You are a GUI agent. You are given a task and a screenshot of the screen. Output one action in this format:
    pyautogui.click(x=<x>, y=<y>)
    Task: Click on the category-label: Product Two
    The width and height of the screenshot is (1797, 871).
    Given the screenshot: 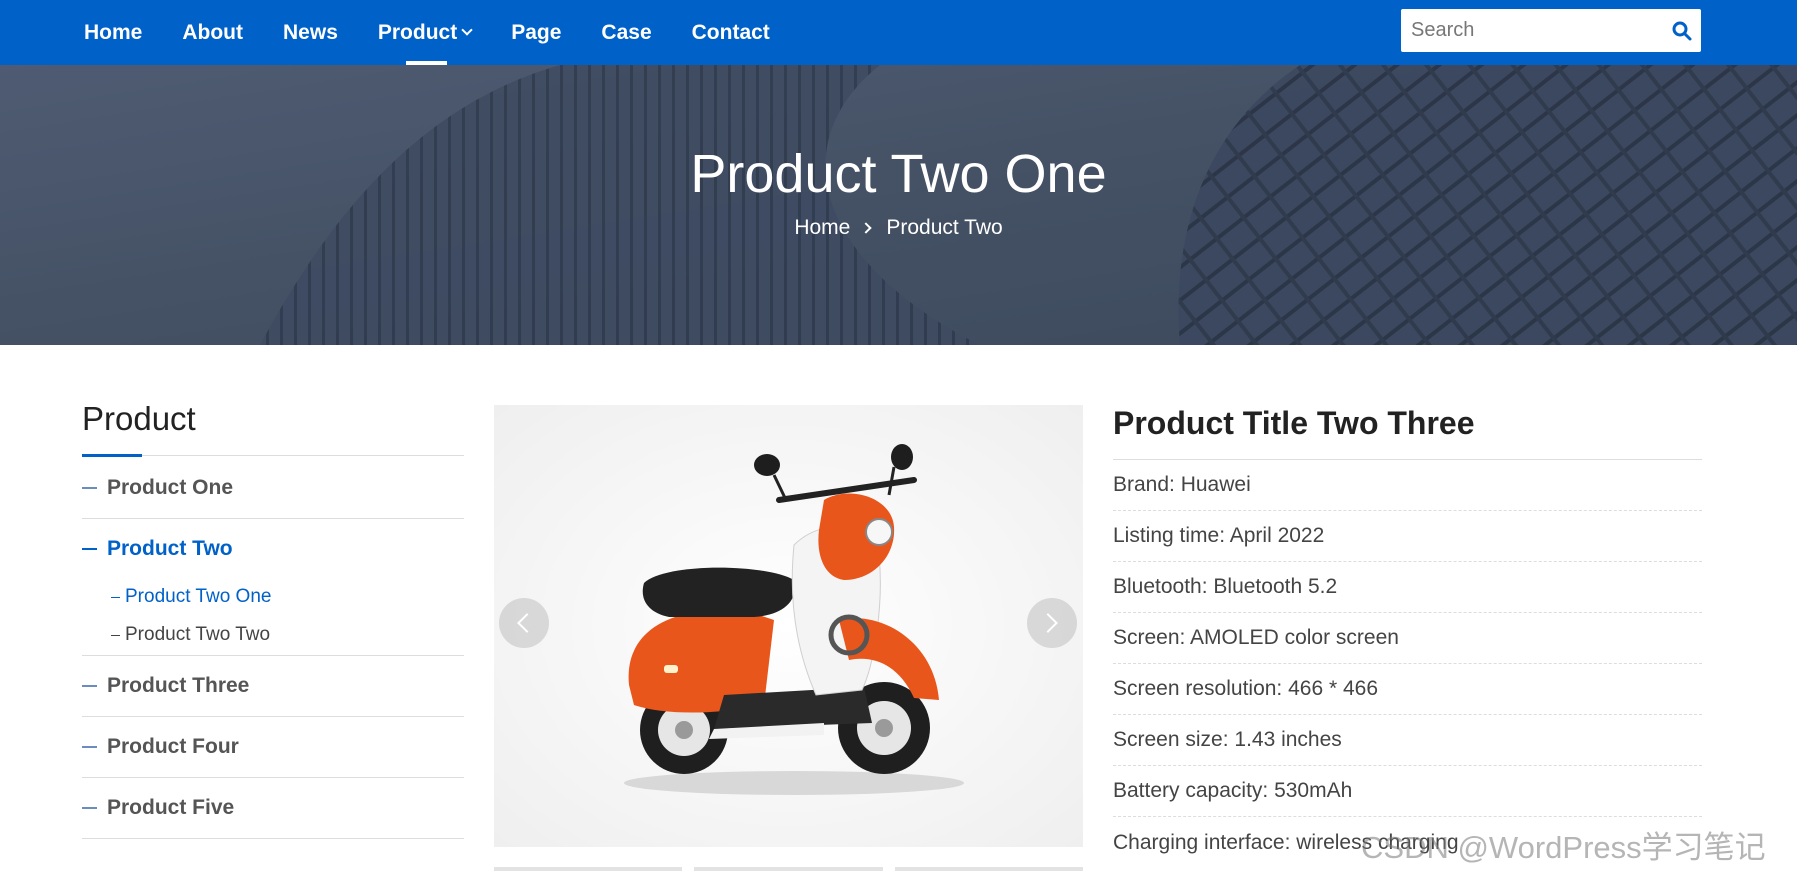 What is the action you would take?
    pyautogui.click(x=170, y=548)
    